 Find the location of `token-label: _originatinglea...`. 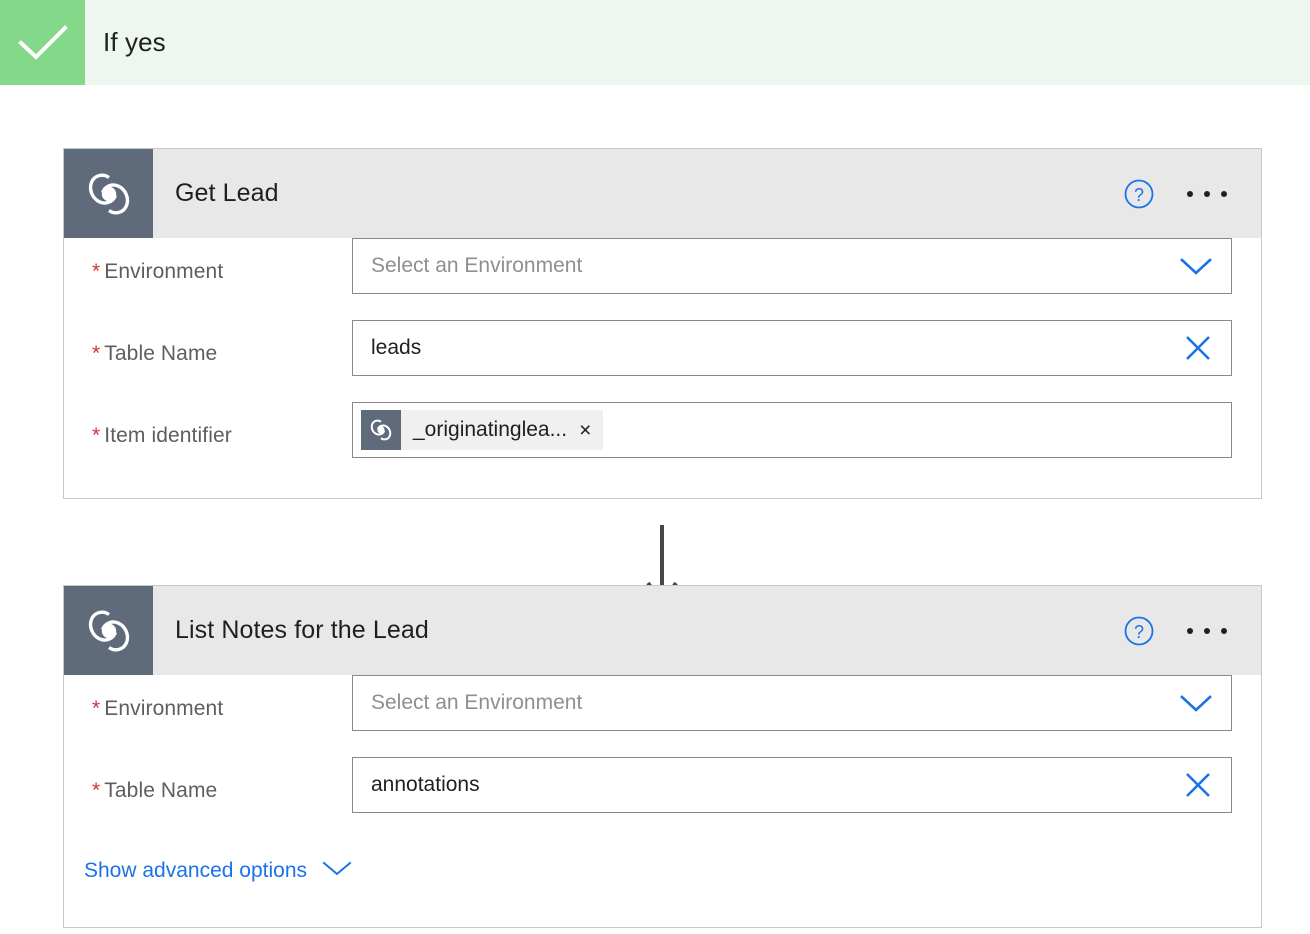

token-label: _originatinglea... is located at coordinates (490, 429).